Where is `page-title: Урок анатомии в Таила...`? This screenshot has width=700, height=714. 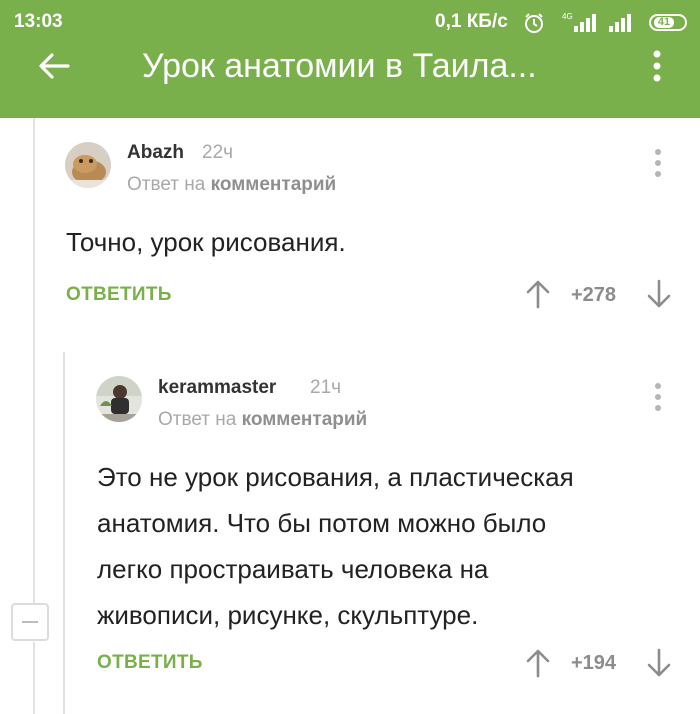
page-title: Урок анатомии в Таила... is located at coordinates (339, 66).